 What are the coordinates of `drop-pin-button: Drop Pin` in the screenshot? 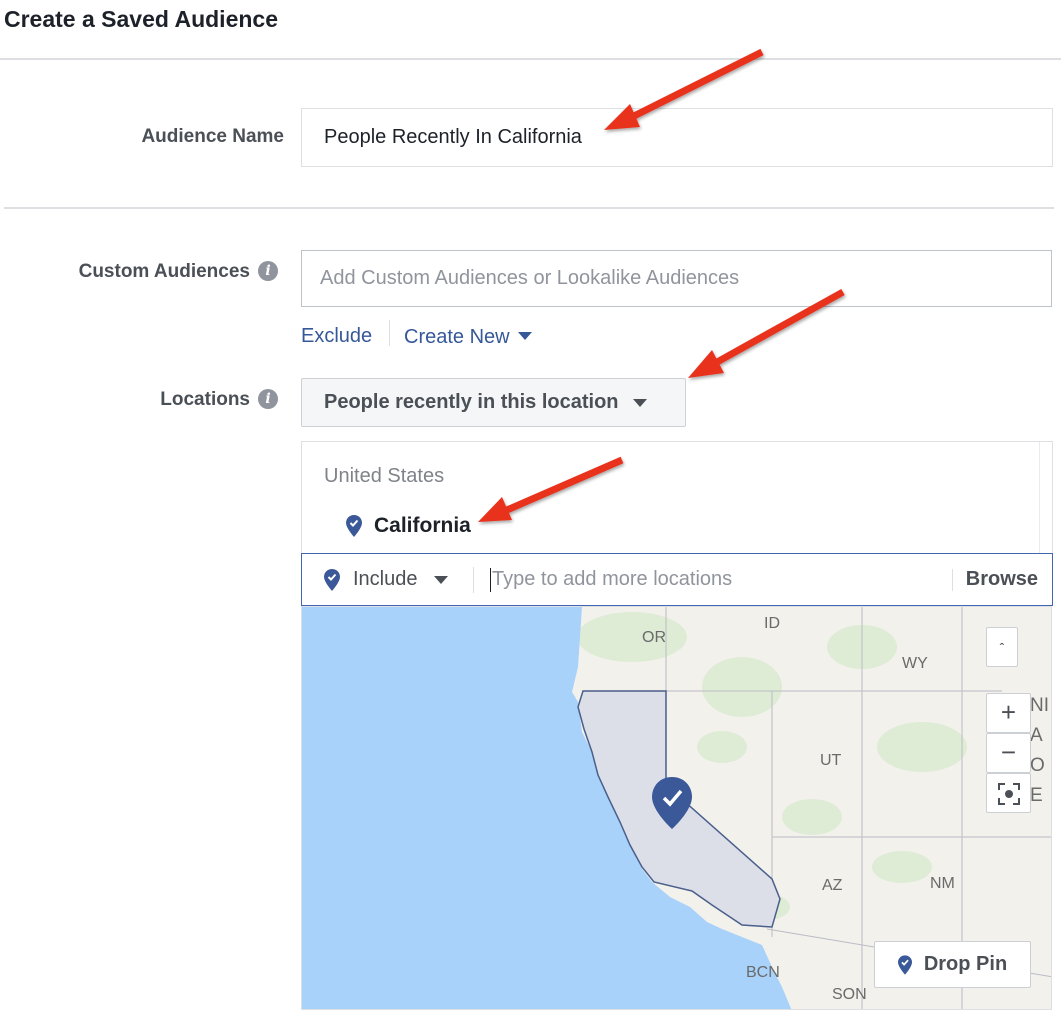 It's located at (952, 964).